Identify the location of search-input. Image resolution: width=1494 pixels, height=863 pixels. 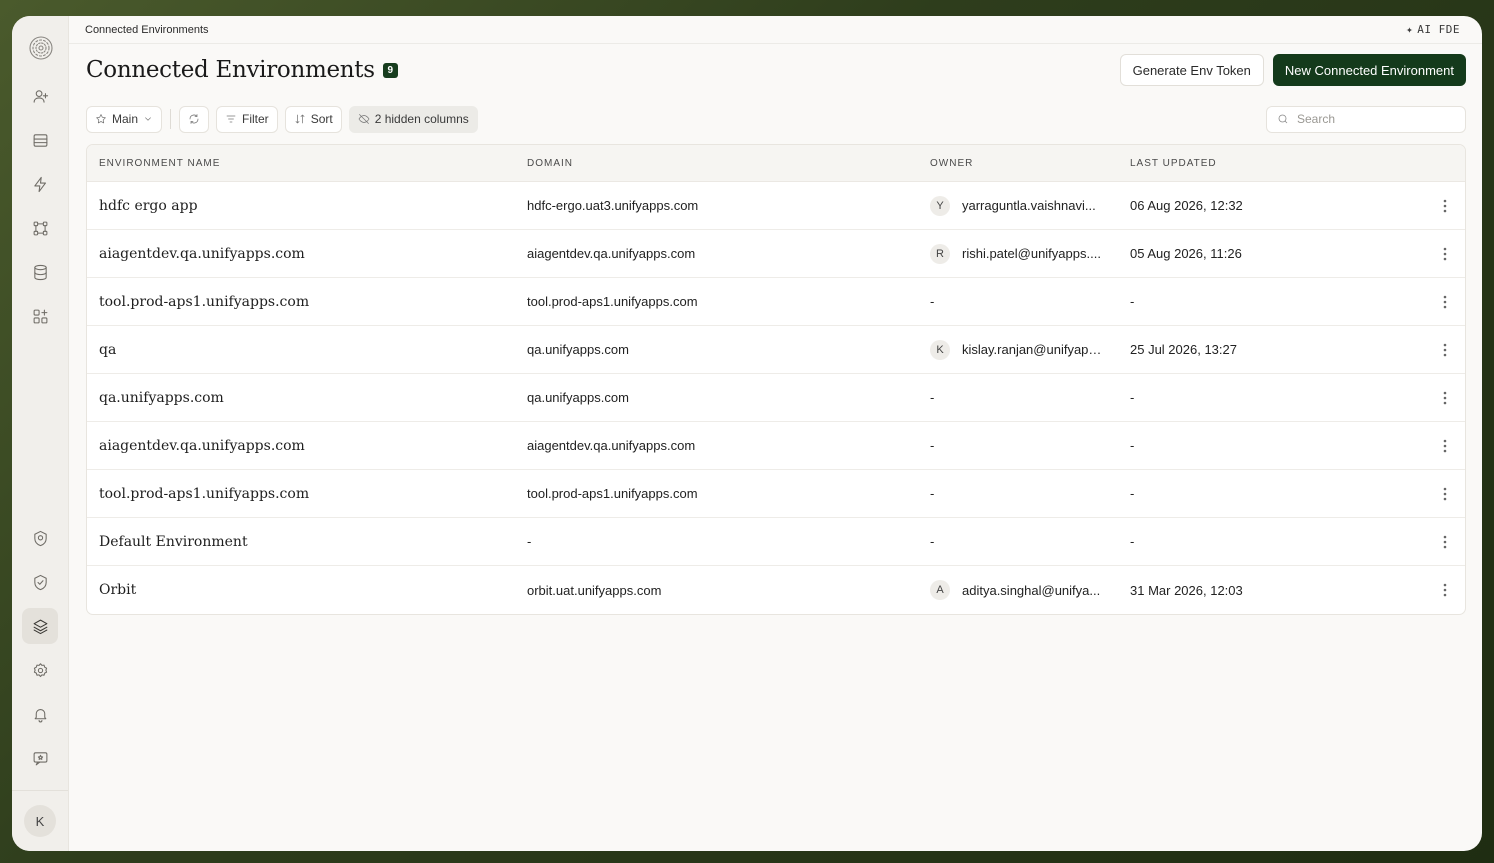
(1372, 119).